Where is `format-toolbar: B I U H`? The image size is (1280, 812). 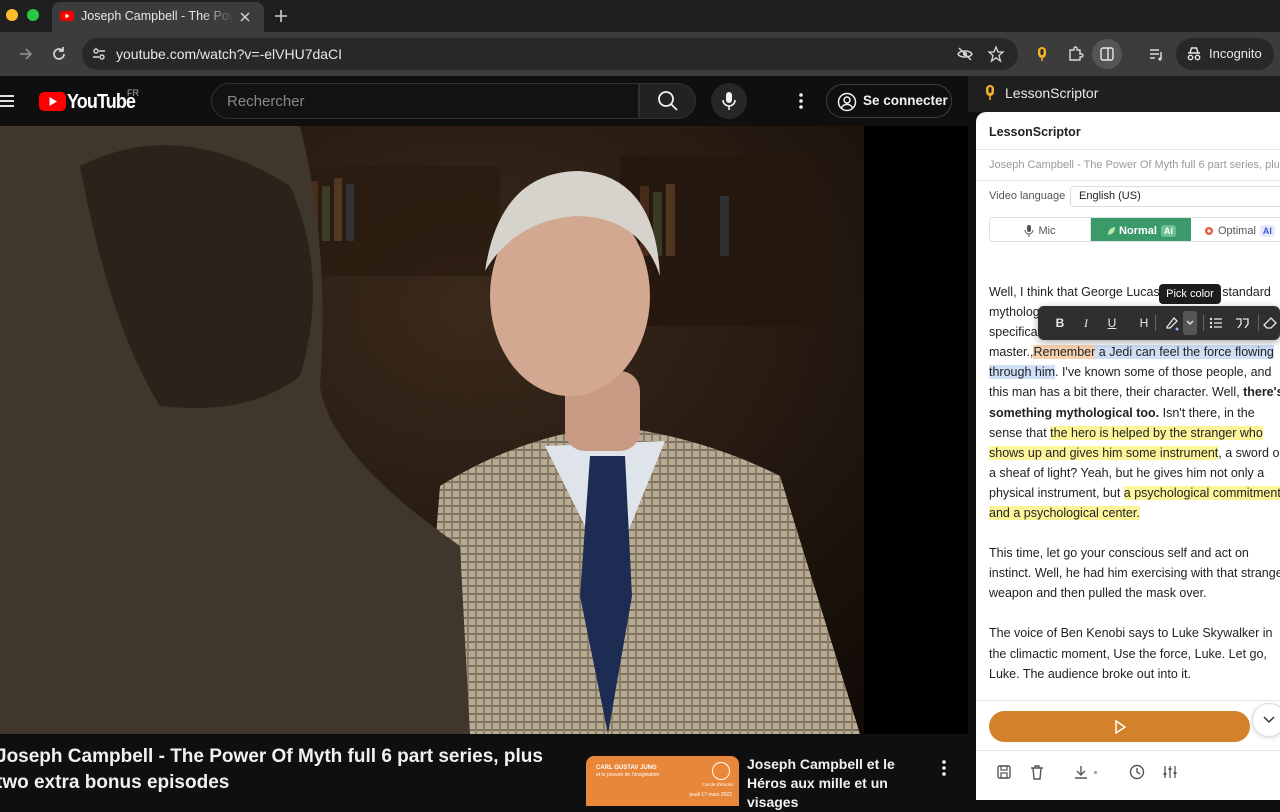
format-toolbar: B I U H is located at coordinates (1159, 323).